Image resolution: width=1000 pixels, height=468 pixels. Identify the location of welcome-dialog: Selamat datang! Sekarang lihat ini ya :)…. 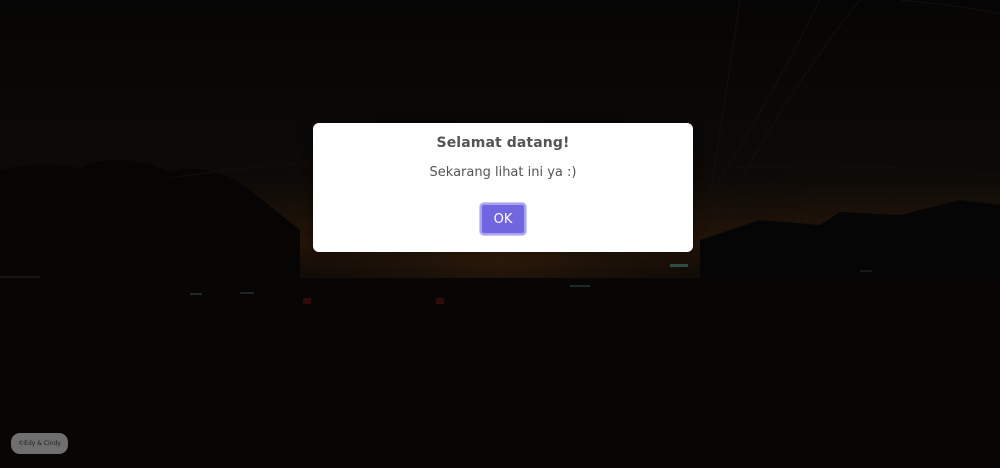
(503, 187).